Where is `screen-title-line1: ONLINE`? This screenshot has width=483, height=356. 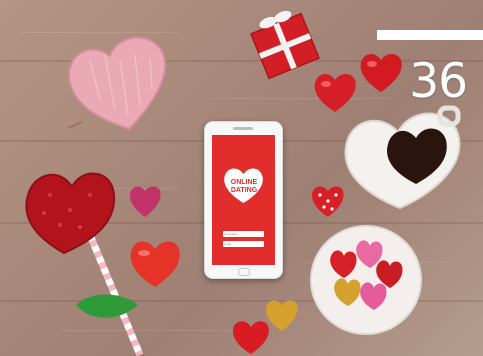 screen-title-line1: ONLINE is located at coordinates (244, 182).